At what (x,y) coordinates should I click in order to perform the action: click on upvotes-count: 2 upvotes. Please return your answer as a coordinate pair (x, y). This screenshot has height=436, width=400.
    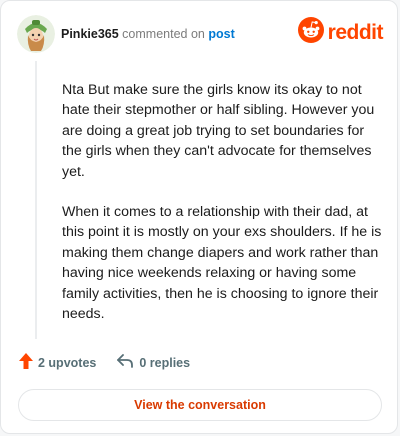
    Looking at the image, I should click on (67, 362).